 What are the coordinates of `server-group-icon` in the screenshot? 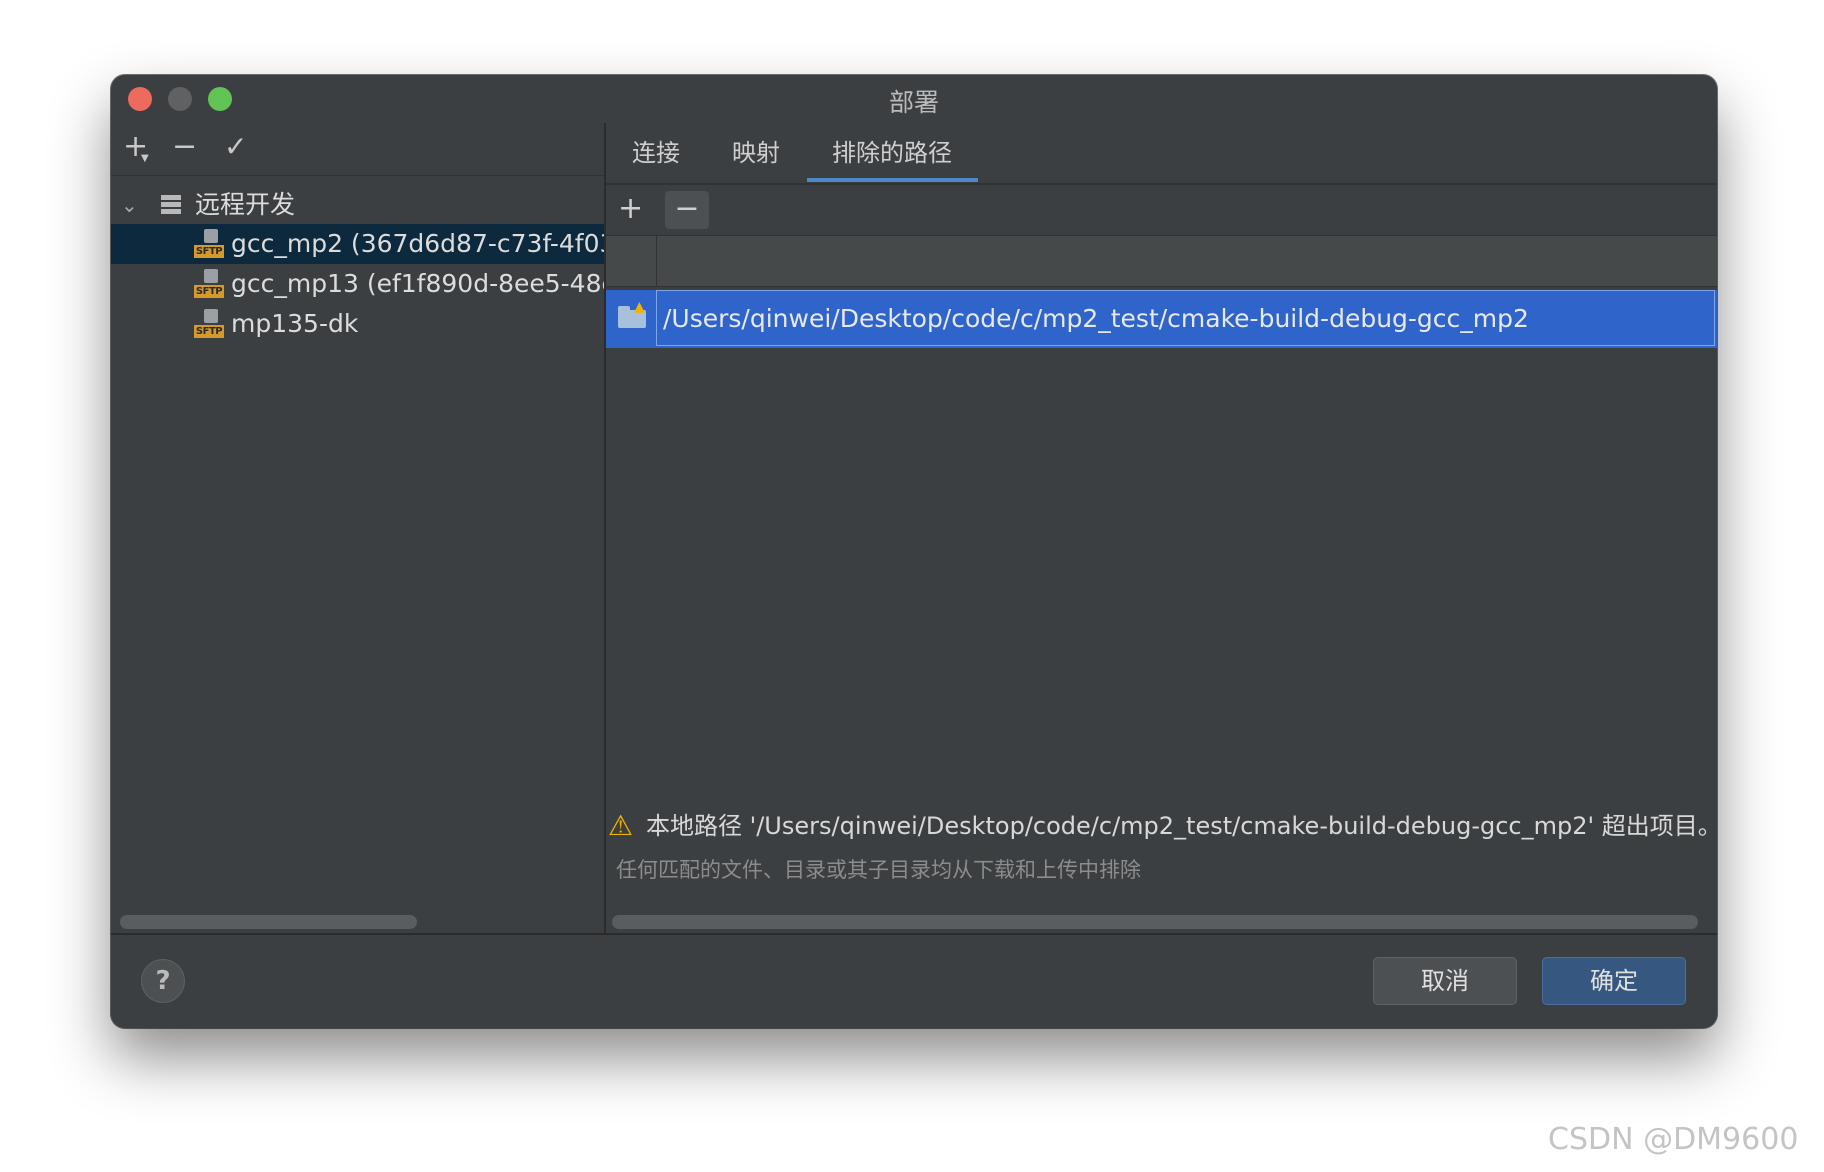 It's located at (171, 205).